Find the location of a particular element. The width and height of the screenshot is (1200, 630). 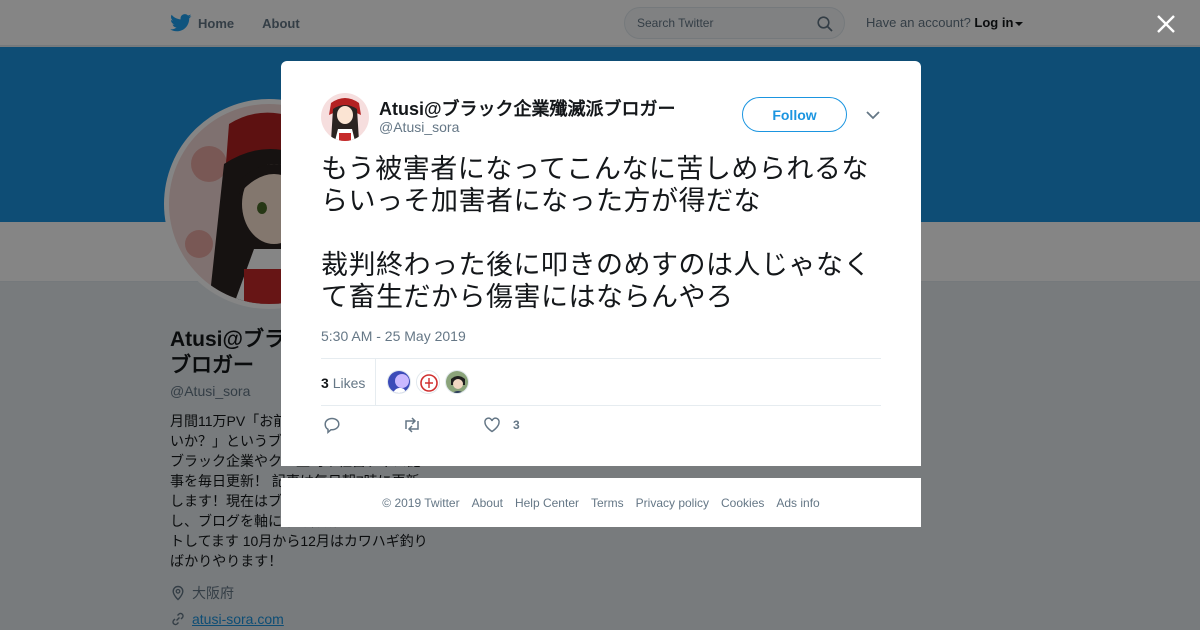

footer-link-terms: Terms is located at coordinates (607, 503).